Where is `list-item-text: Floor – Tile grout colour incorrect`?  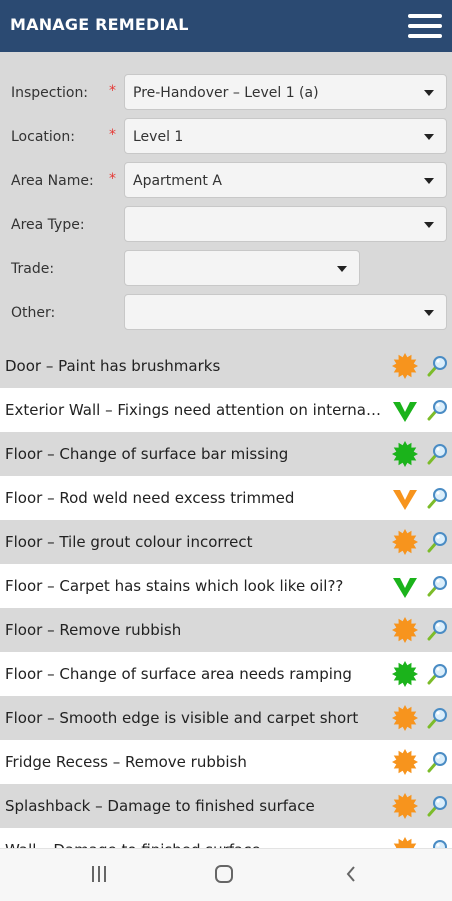
list-item-text: Floor – Tile grout colour incorrect is located at coordinates (129, 542).